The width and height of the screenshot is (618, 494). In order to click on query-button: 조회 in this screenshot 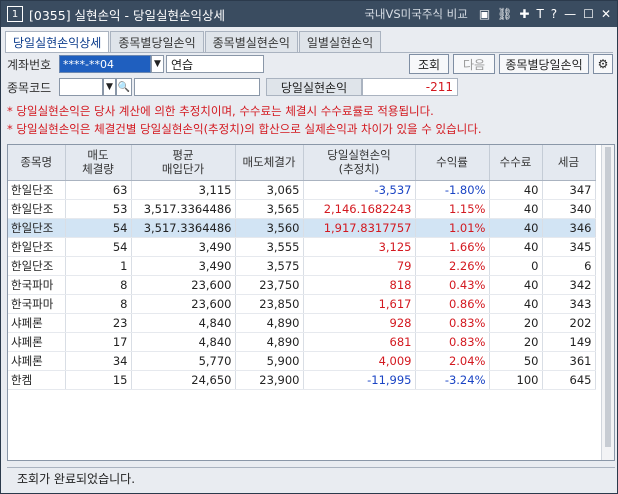, I will do `click(429, 64)`.